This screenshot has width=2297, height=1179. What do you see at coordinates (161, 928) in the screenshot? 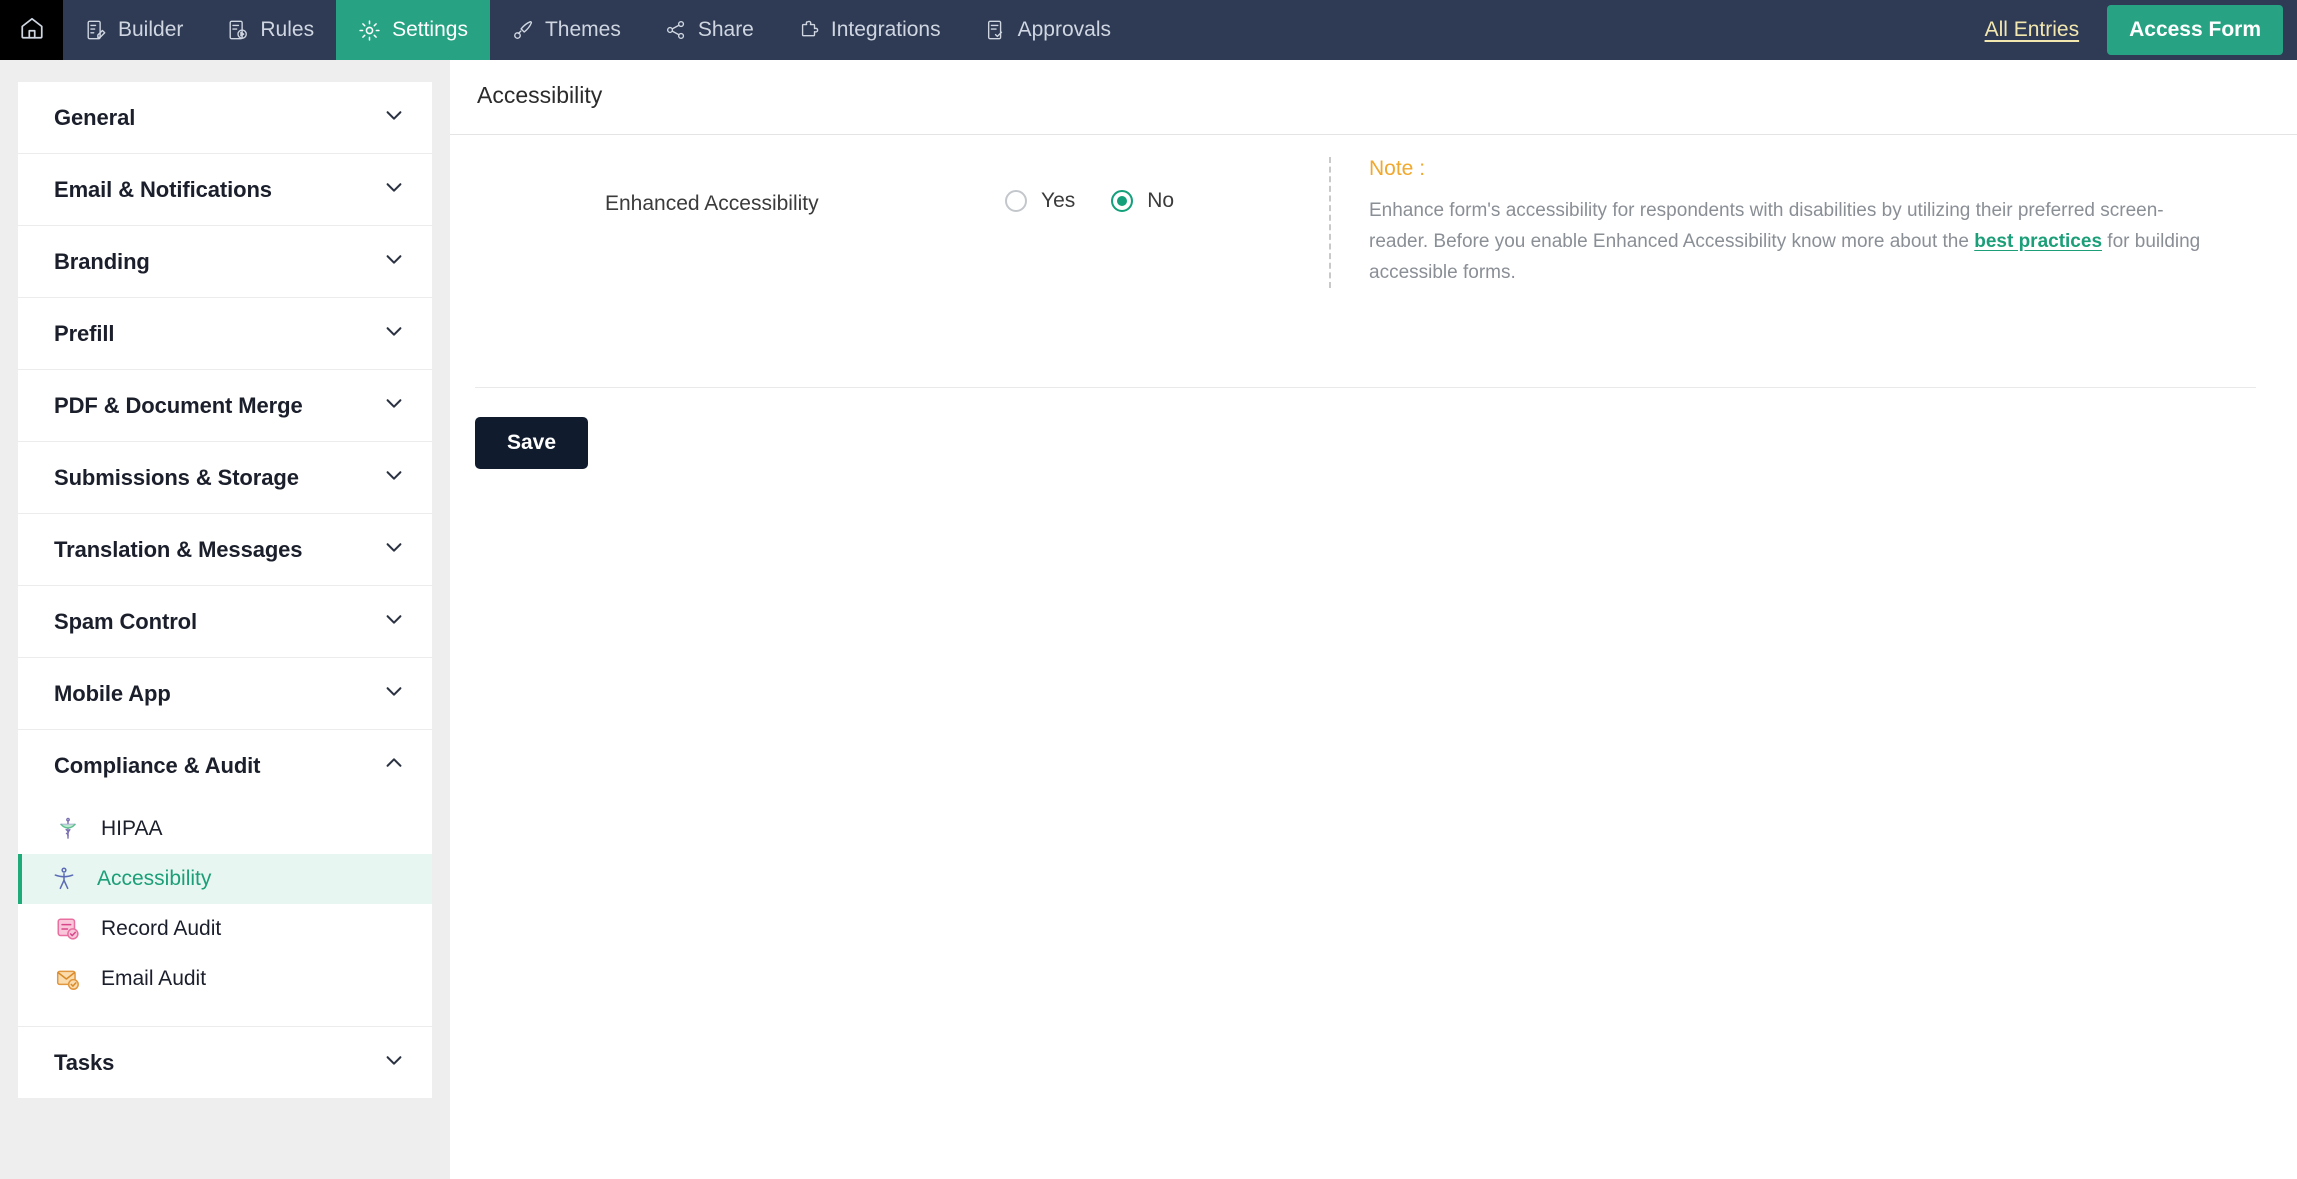
I see `sidebar-sub-label: Record Audit` at bounding box center [161, 928].